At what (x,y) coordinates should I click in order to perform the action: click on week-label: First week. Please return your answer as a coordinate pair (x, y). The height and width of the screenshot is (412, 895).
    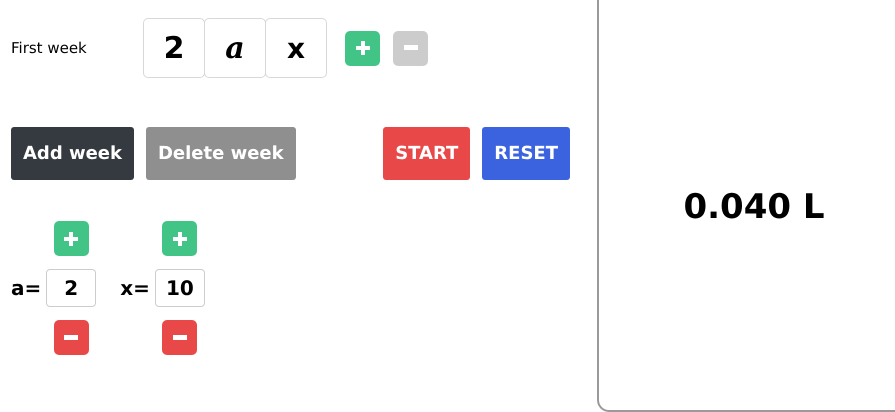
    Looking at the image, I should click on (49, 48).